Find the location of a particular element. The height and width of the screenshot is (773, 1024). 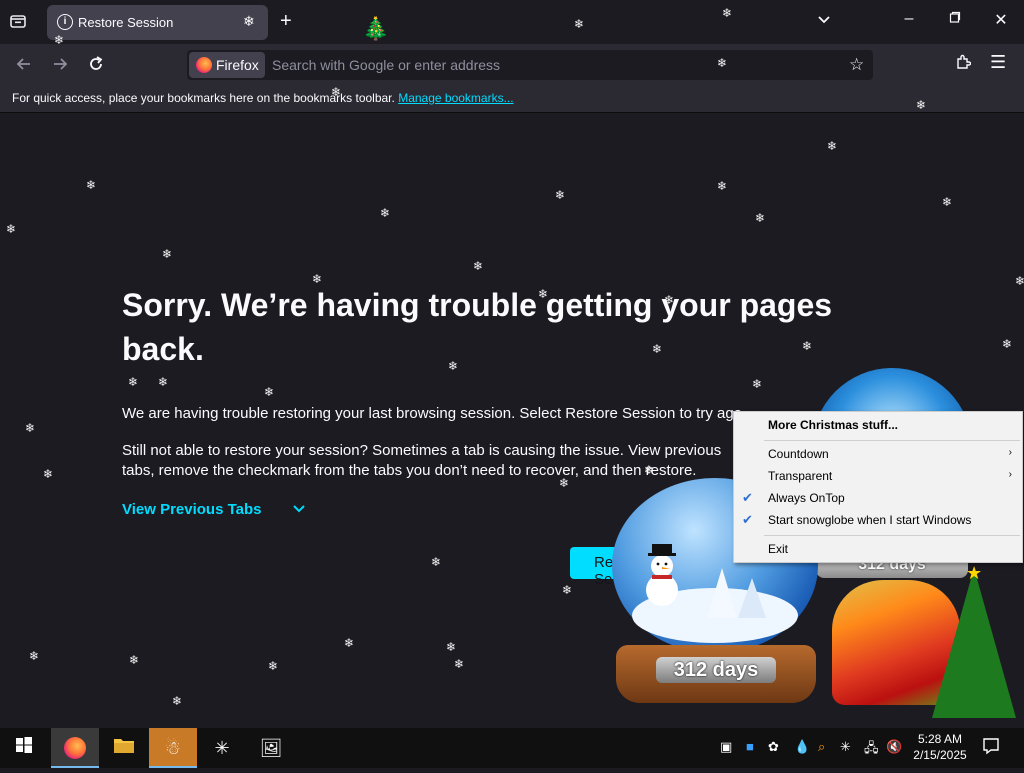

url-bar: Firefox ☆ is located at coordinates (530, 65).